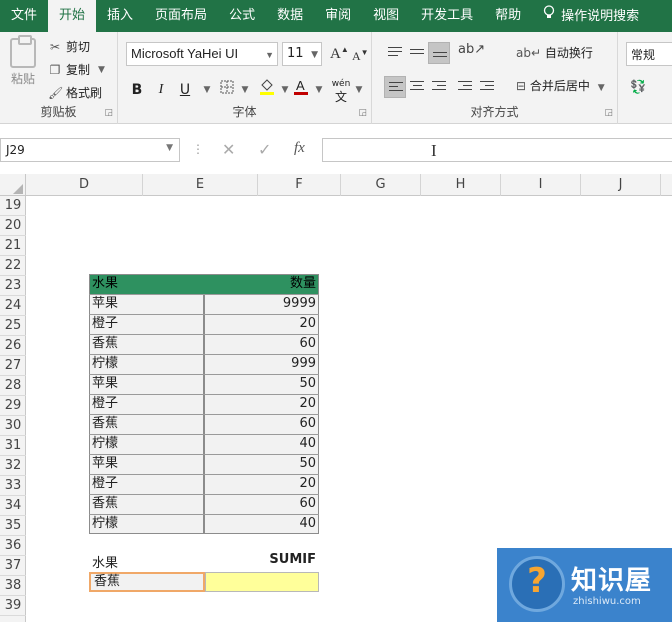 The image size is (672, 622). What do you see at coordinates (198, 149) in the screenshot?
I see `drag-handle-icon: ⋮` at bounding box center [198, 149].